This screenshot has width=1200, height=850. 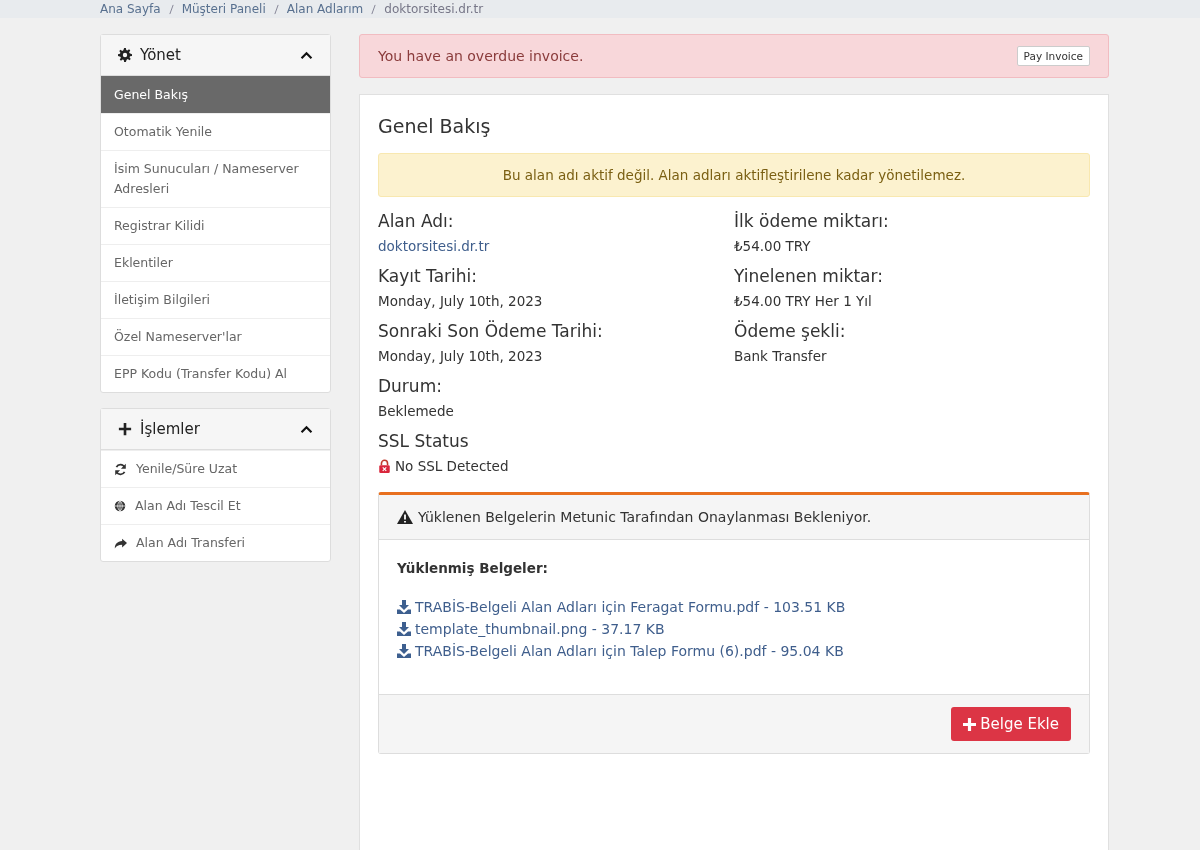 I want to click on sidebar-item: Alan Adı Tescil Et, so click(x=215, y=505).